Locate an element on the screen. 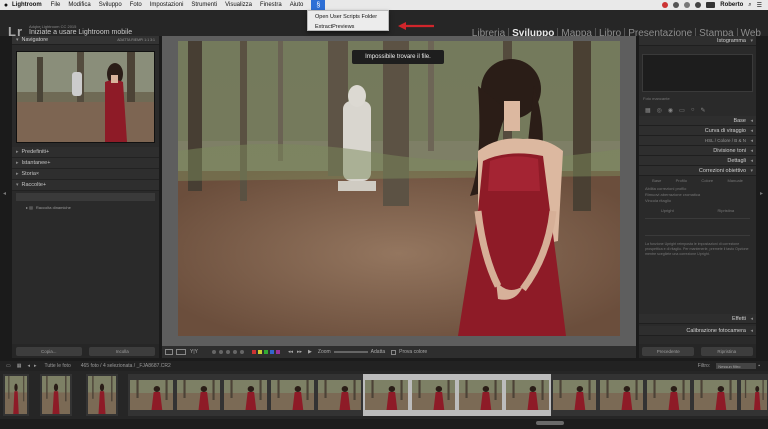 The image size is (768, 429). next-icon: ▸▸ is located at coordinates (299, 352).